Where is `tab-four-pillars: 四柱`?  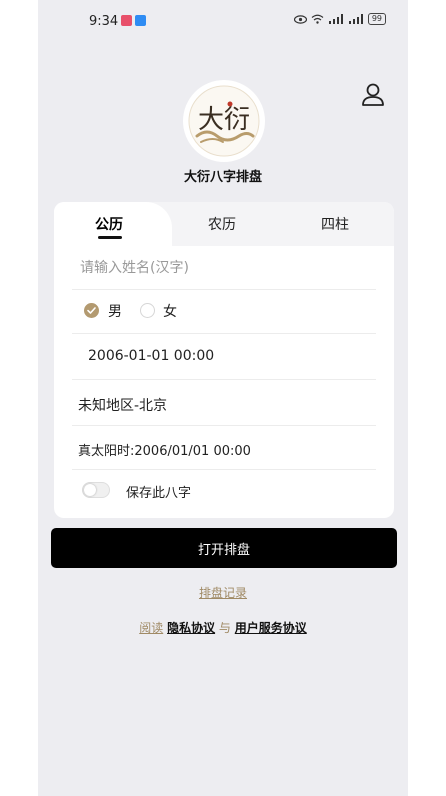
tab-four-pillars: 四柱 is located at coordinates (335, 224).